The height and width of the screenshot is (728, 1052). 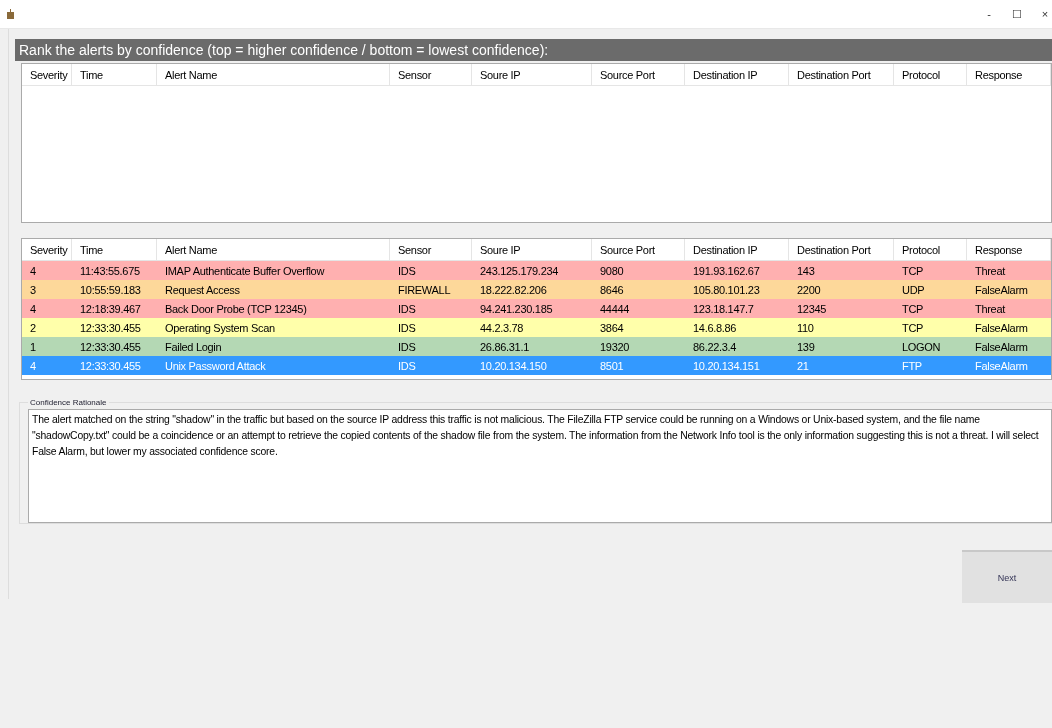 I want to click on table-cell-text: 1, so click(x=33, y=346).